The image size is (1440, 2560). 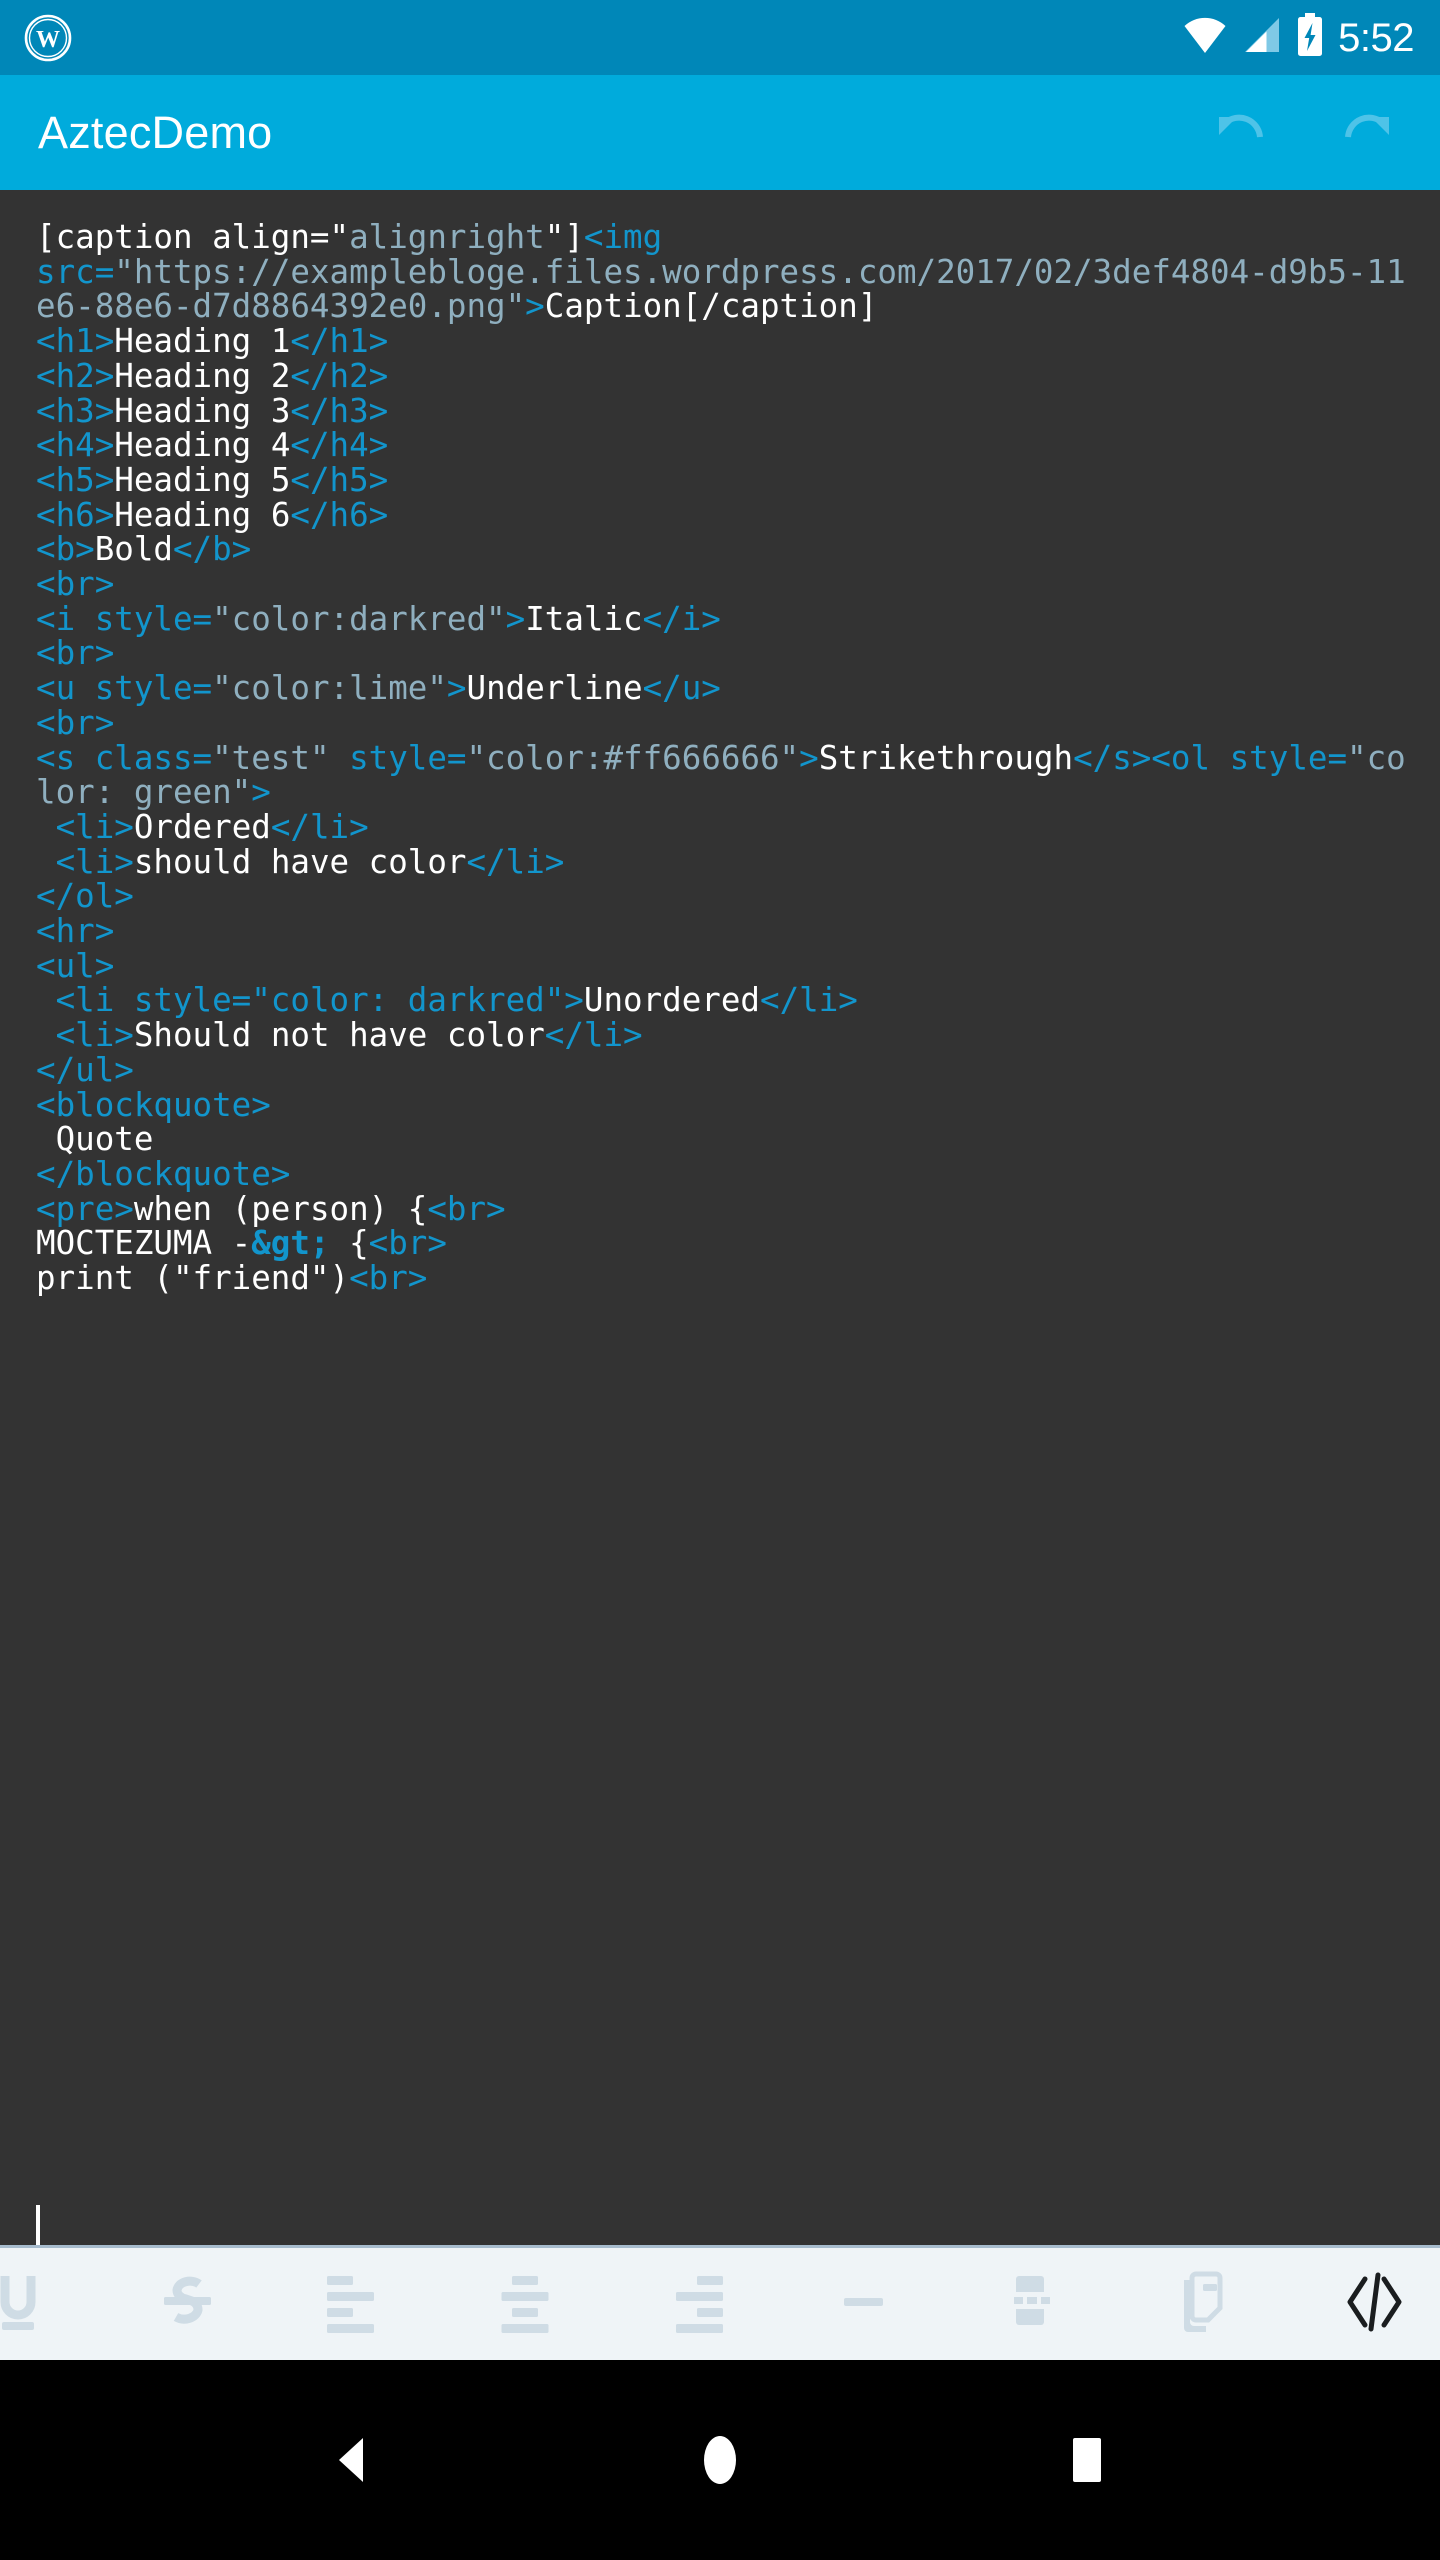 I want to click on code-line: <blockquote>, so click(x=153, y=1105).